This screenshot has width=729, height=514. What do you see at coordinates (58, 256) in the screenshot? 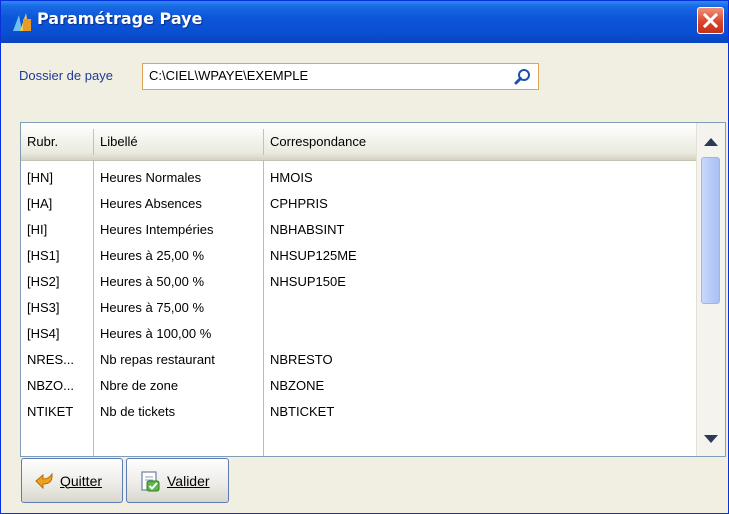
I see `cell-rubrique: [HS1]` at bounding box center [58, 256].